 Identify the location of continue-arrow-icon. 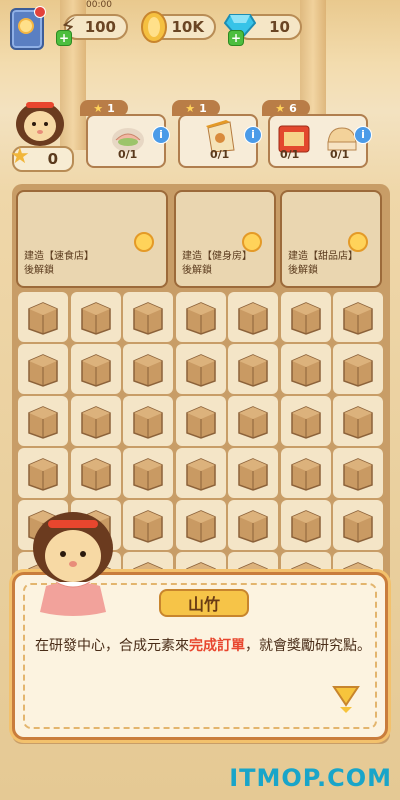
(346, 698).